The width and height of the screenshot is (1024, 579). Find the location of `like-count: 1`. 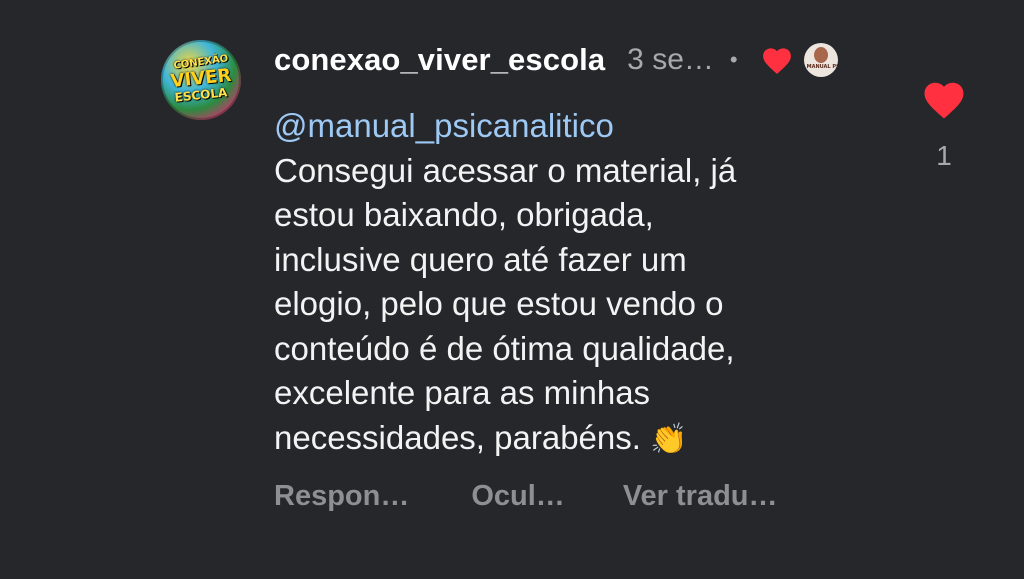

like-count: 1 is located at coordinates (944, 155).